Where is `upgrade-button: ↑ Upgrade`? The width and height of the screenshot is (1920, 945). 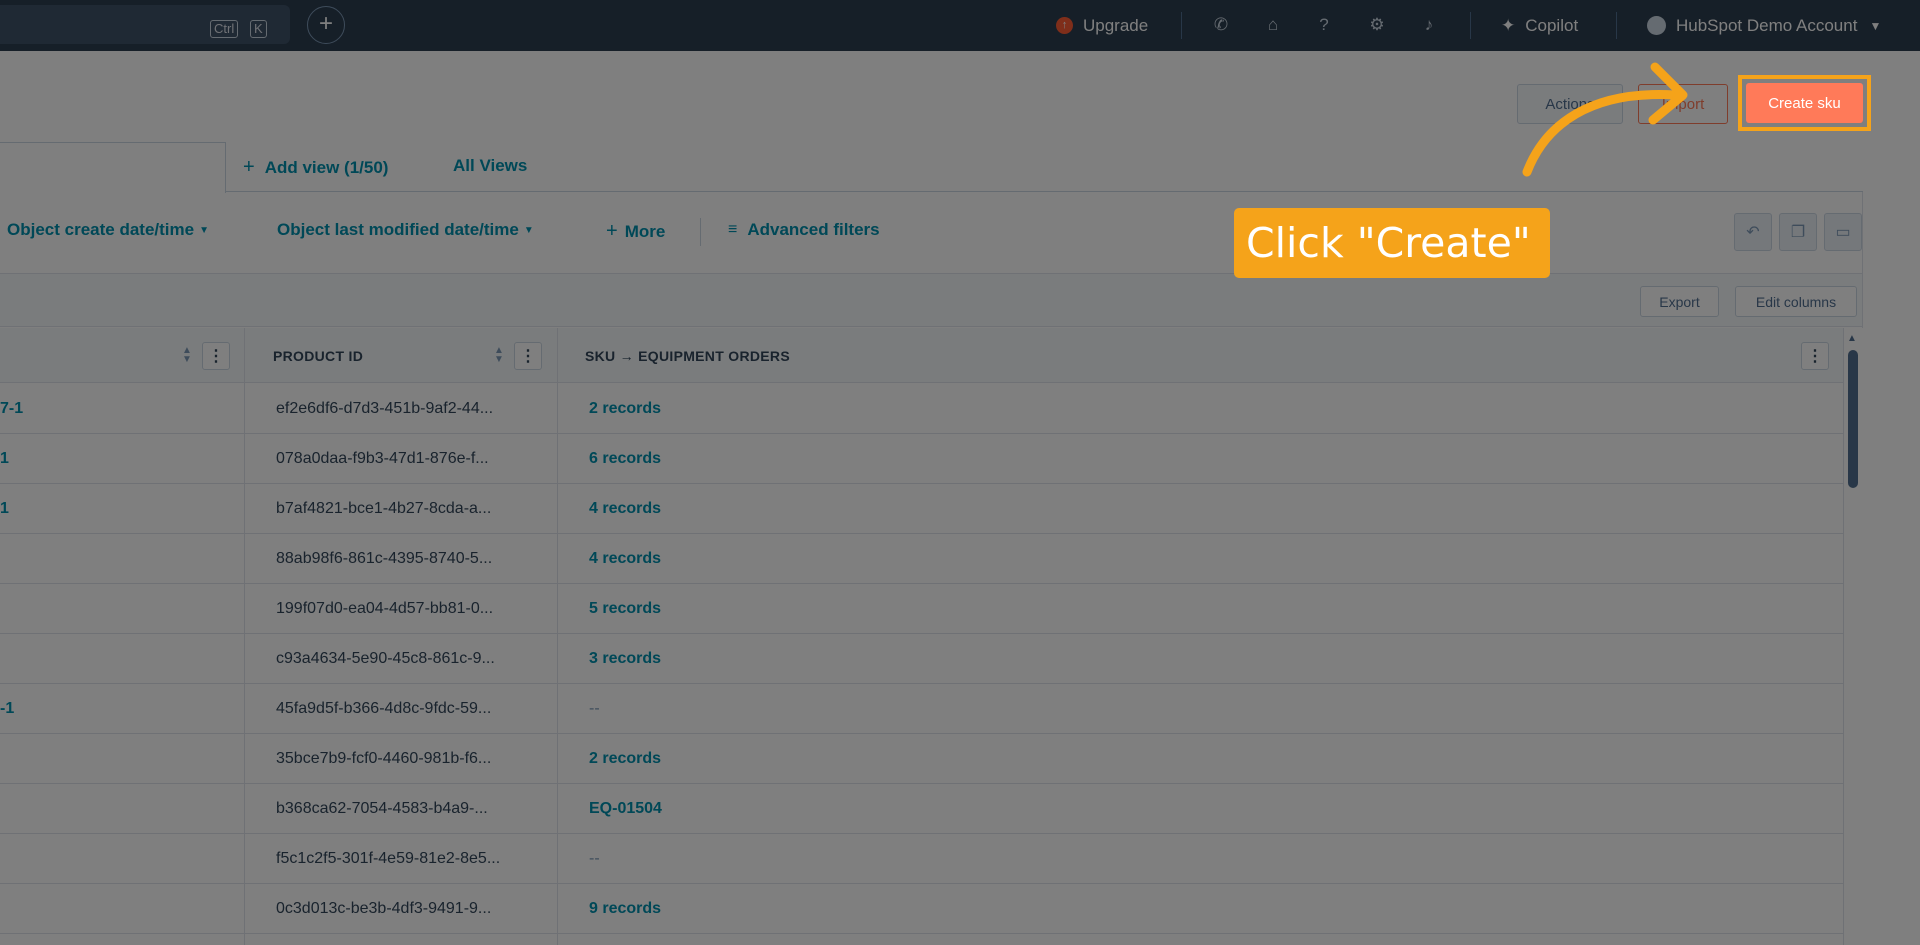 upgrade-button: ↑ Upgrade is located at coordinates (1102, 25).